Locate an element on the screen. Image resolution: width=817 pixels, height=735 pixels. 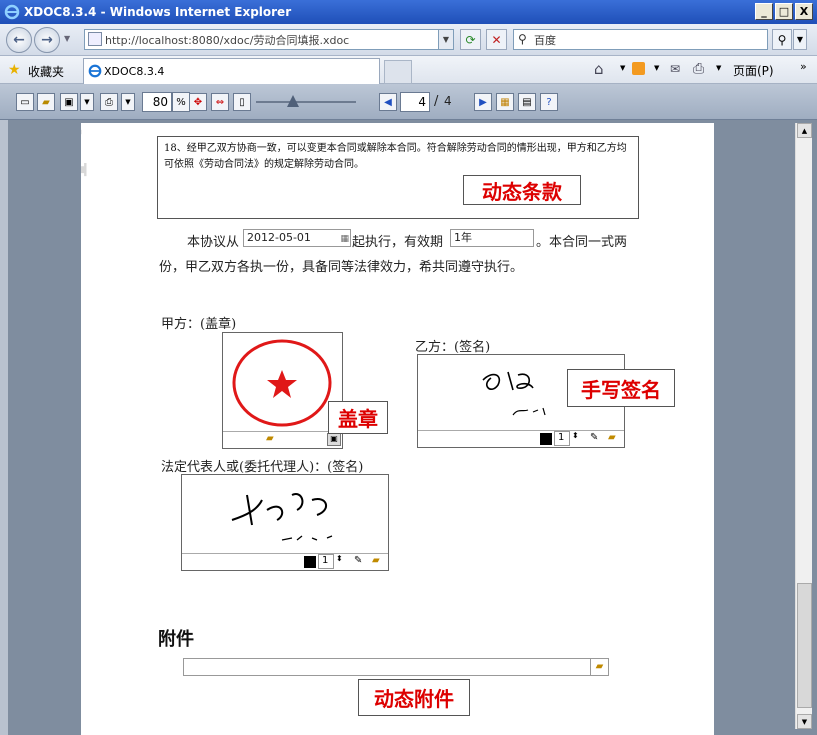
folder-icon: ▰ is located at coordinates (46, 102).